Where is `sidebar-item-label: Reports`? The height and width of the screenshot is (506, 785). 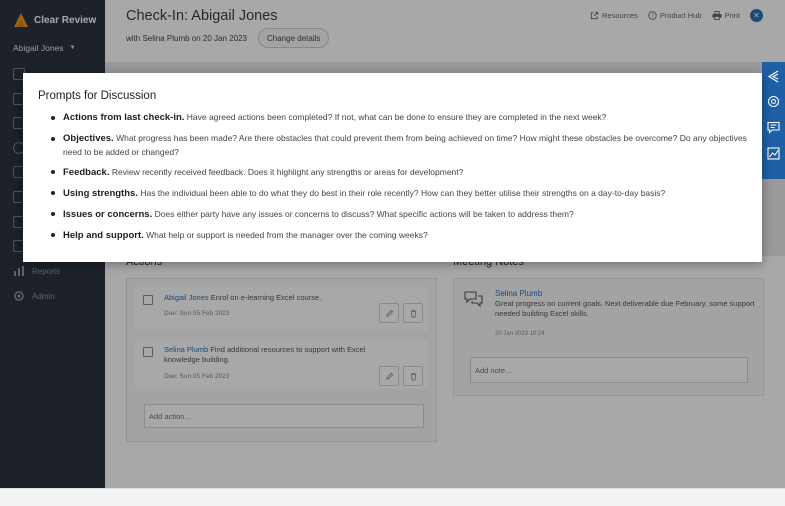
sidebar-item-label: Reports is located at coordinates (46, 271).